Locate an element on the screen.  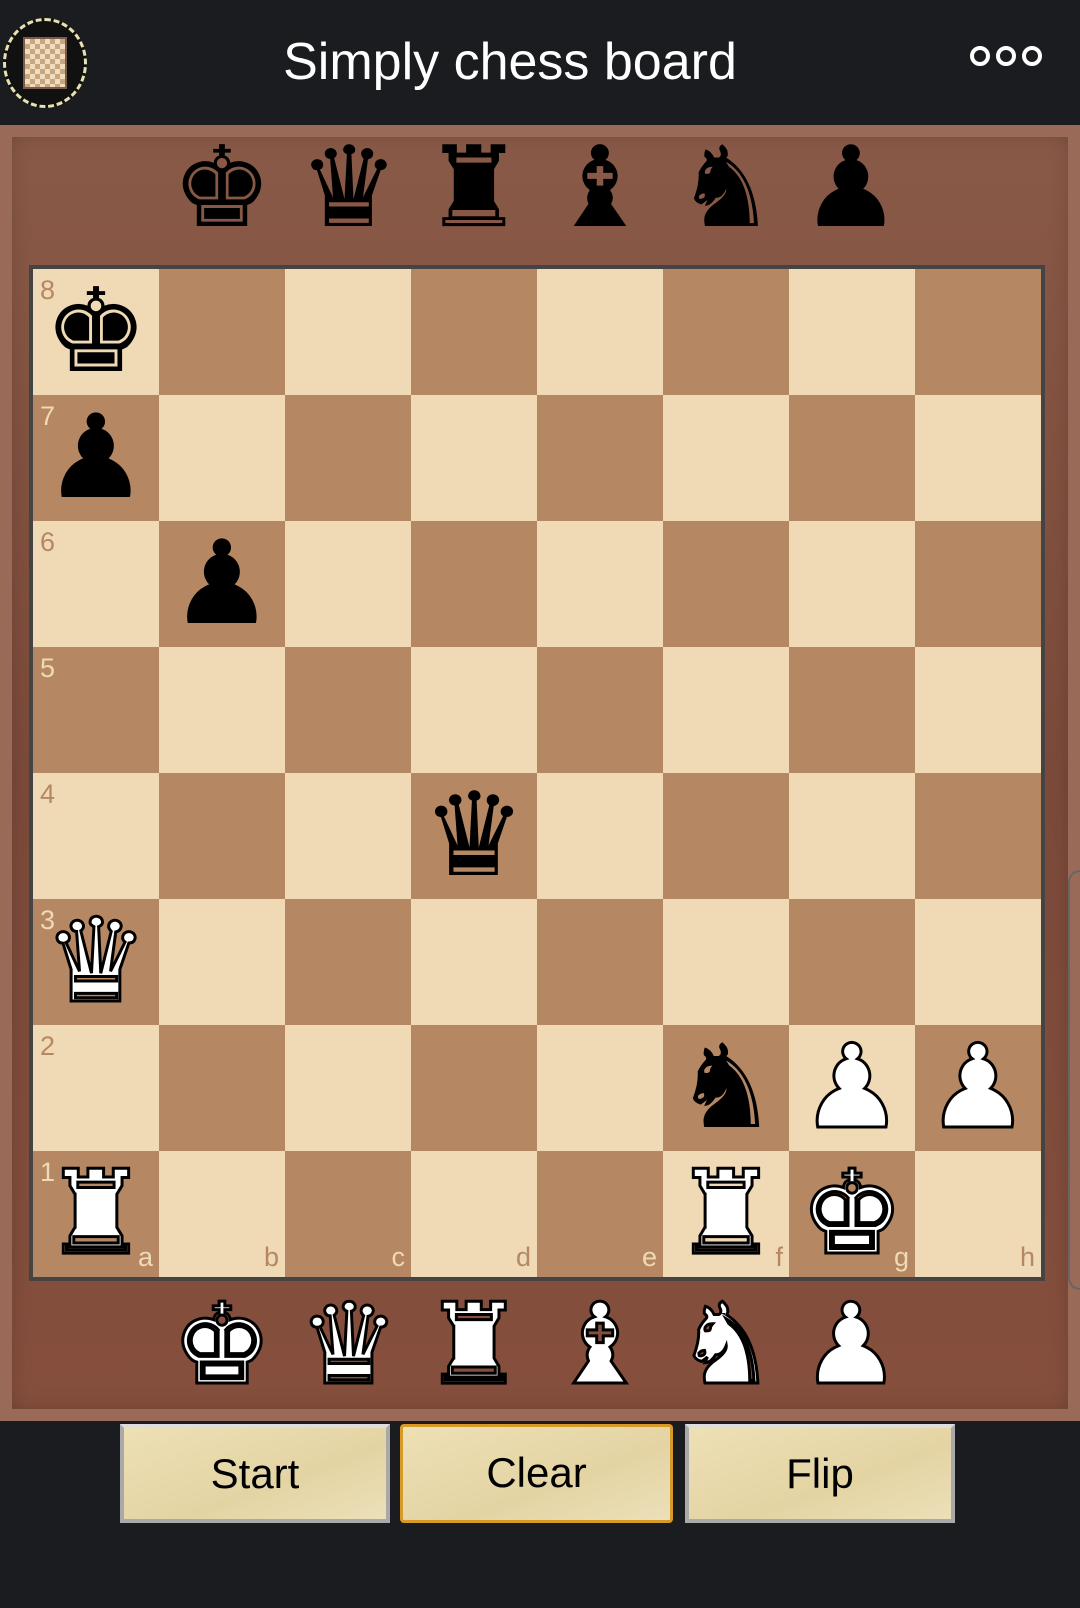
square-b4 is located at coordinates (222, 836).